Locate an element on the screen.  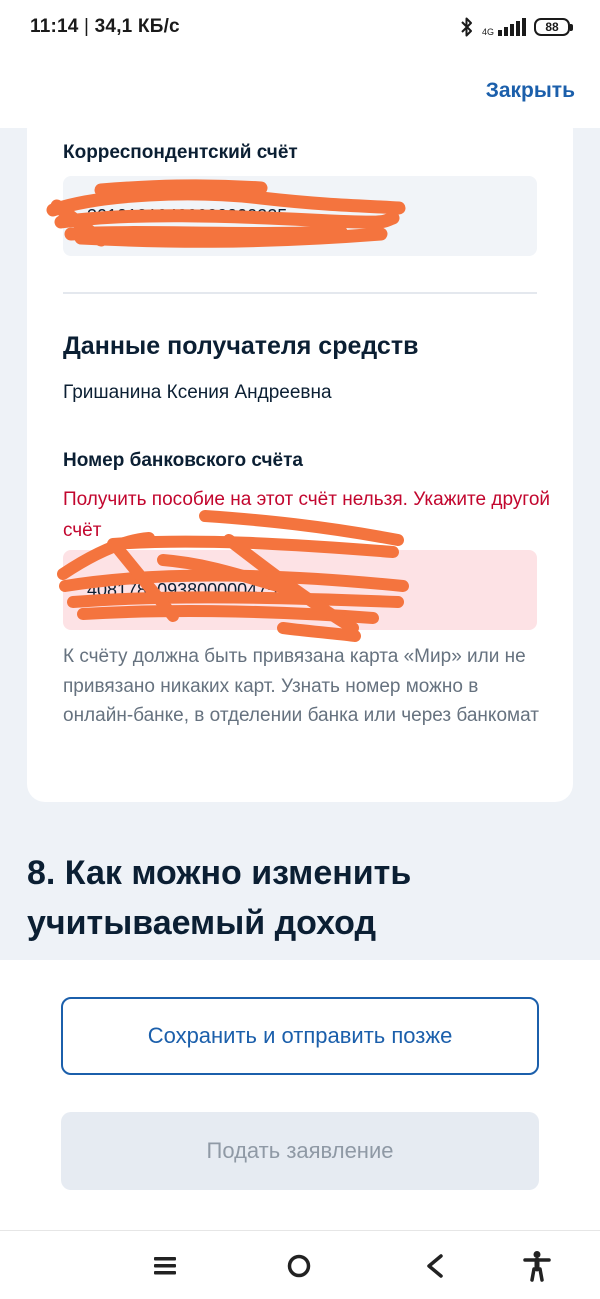
home-circle-icon is located at coordinates (299, 1266).